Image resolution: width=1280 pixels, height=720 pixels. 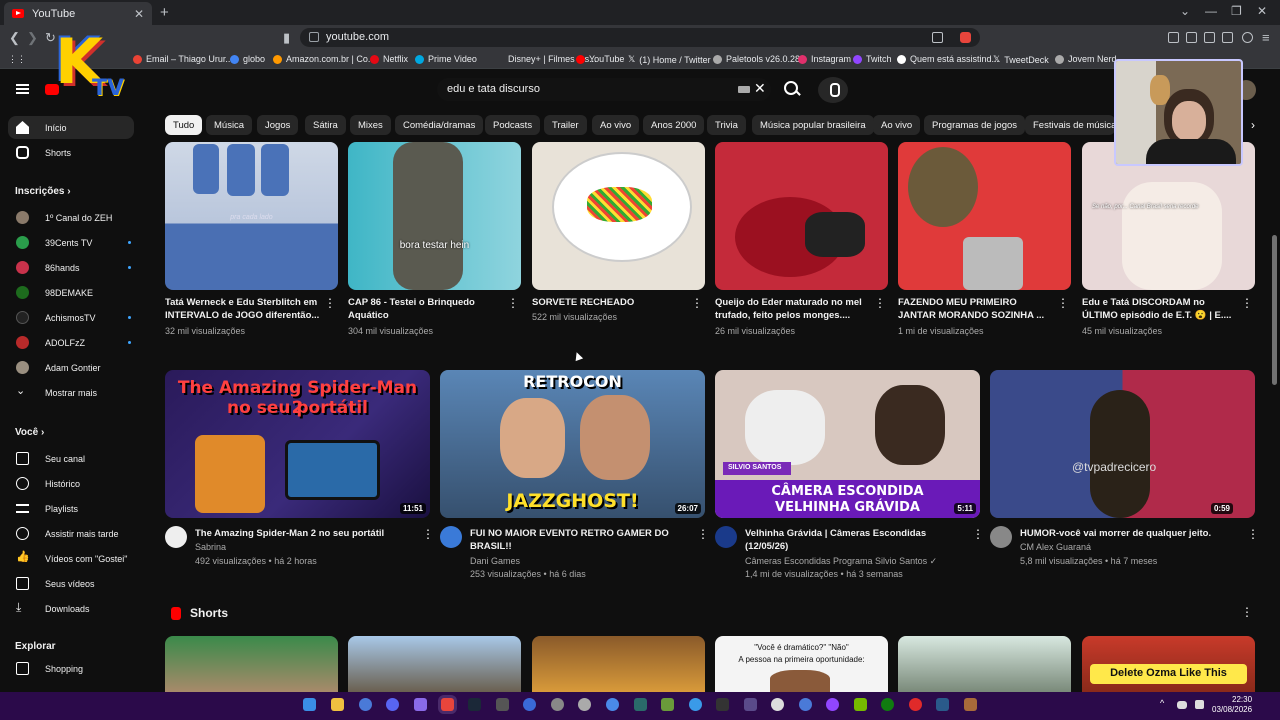 I want to click on new-tab-icon: +, so click(x=164, y=12).